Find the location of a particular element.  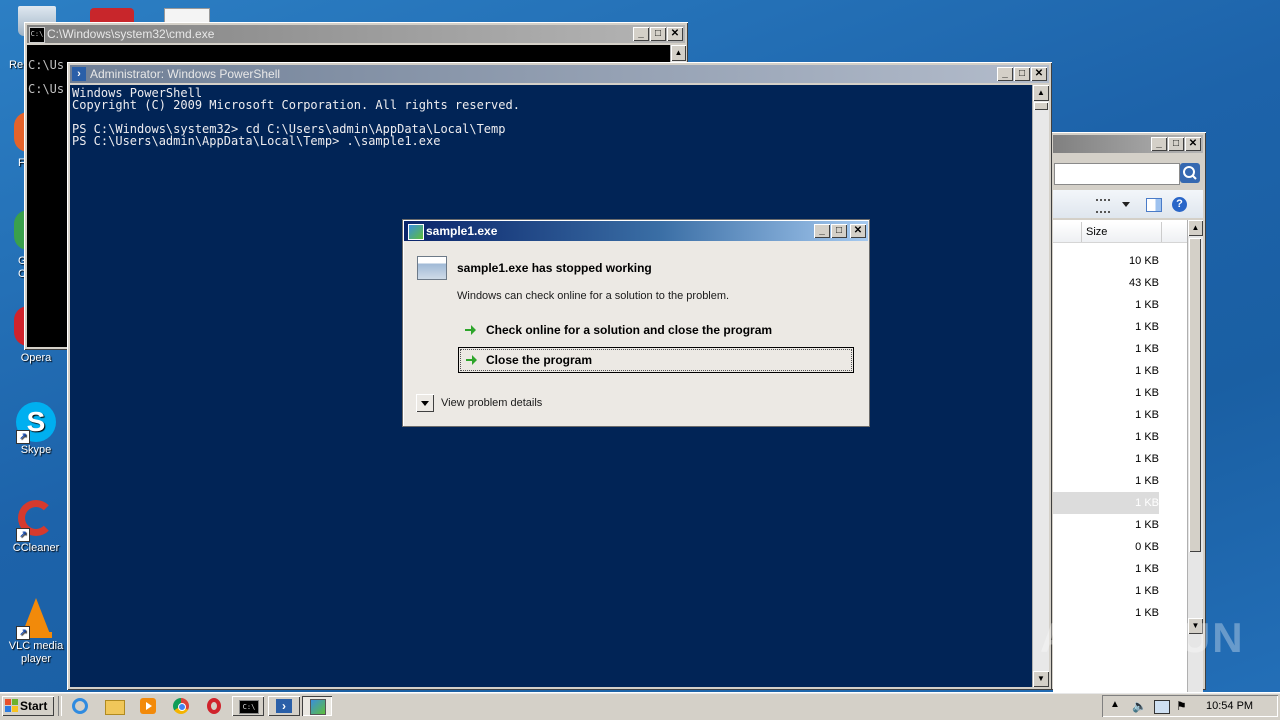

start-button: Start is located at coordinates (28, 706).